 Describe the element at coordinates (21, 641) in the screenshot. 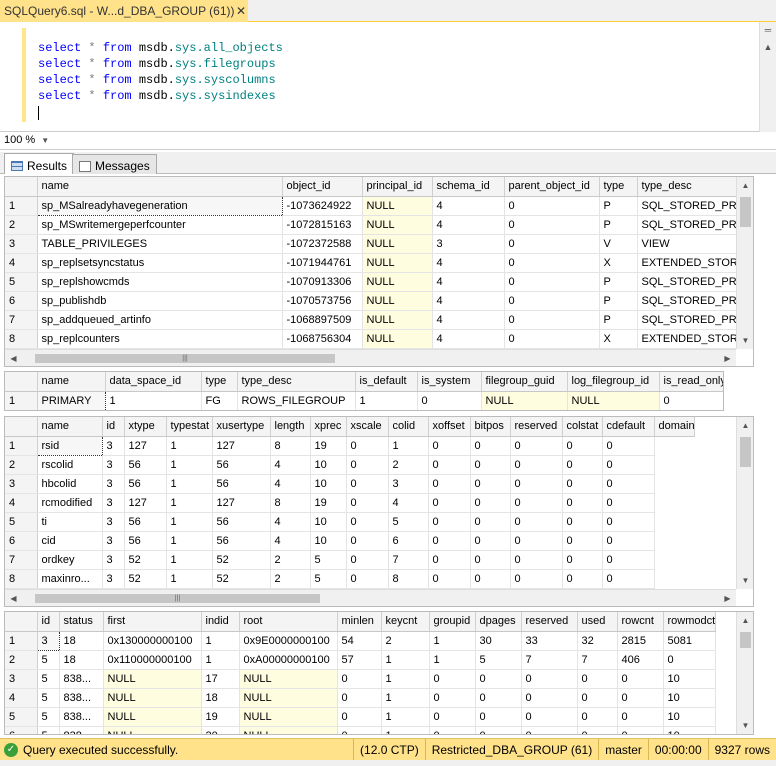

I see `row-number: 1` at that location.